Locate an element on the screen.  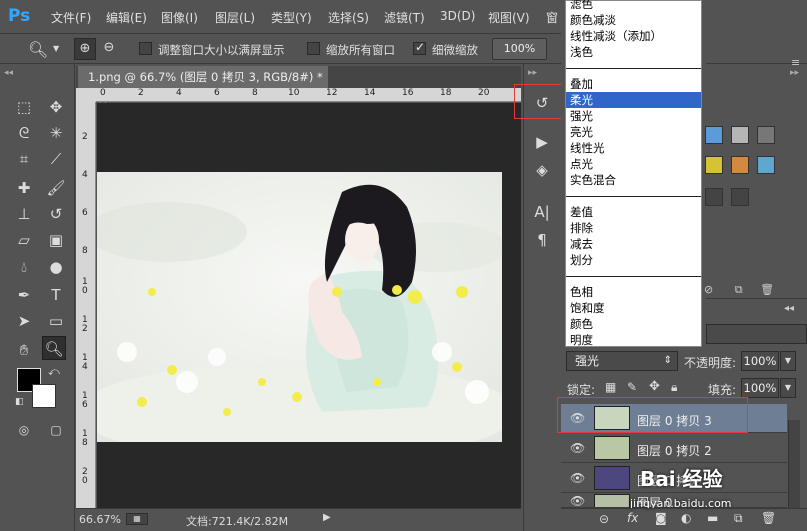
blend-exclusion: 排除 is located at coordinates (634, 228).